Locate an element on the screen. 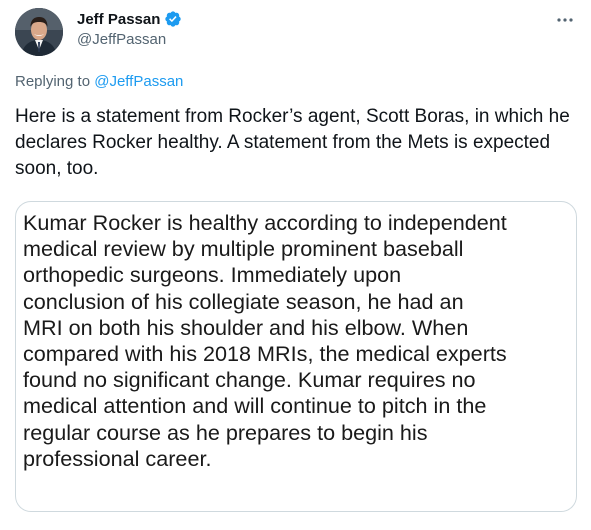 This screenshot has height=530, width=591. reply-prefix: Replying to is located at coordinates (53, 81).